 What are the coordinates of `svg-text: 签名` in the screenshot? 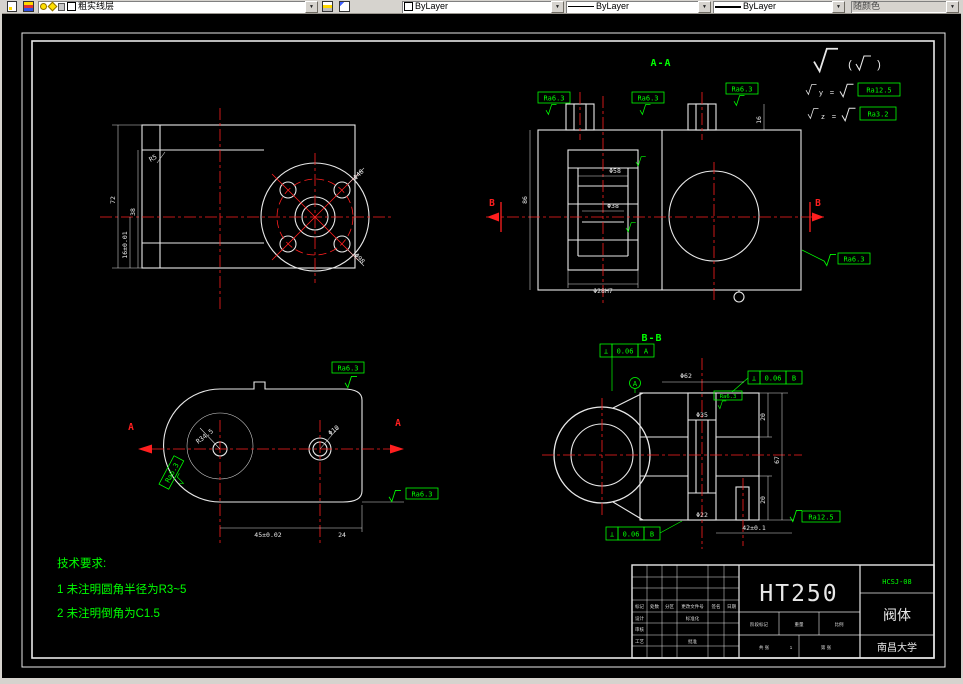 It's located at (716, 606).